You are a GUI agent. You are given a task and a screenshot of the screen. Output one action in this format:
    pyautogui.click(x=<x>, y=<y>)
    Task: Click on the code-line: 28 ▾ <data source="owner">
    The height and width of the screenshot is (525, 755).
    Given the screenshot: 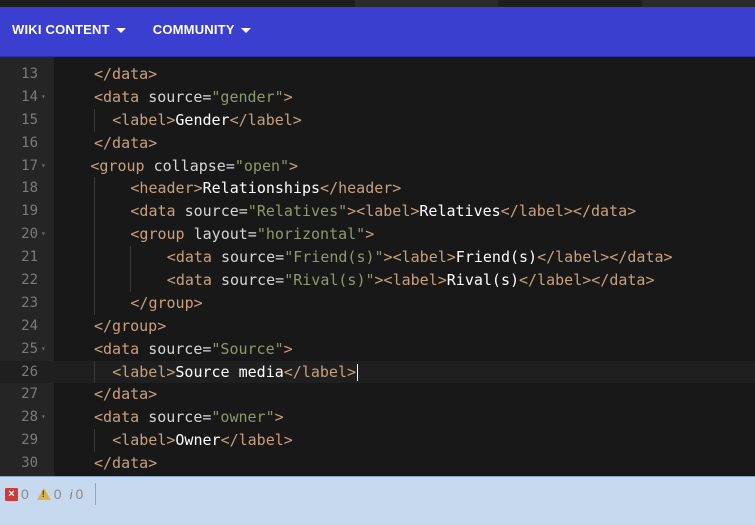 What is the action you would take?
    pyautogui.click(x=377, y=417)
    